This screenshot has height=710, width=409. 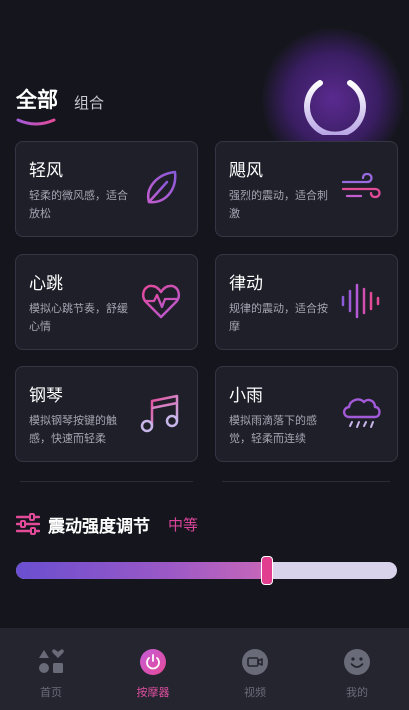 I want to click on mode-card-piano: 钢琴 模拟钢琴按键的触感，快速而轻柔, so click(x=106, y=414).